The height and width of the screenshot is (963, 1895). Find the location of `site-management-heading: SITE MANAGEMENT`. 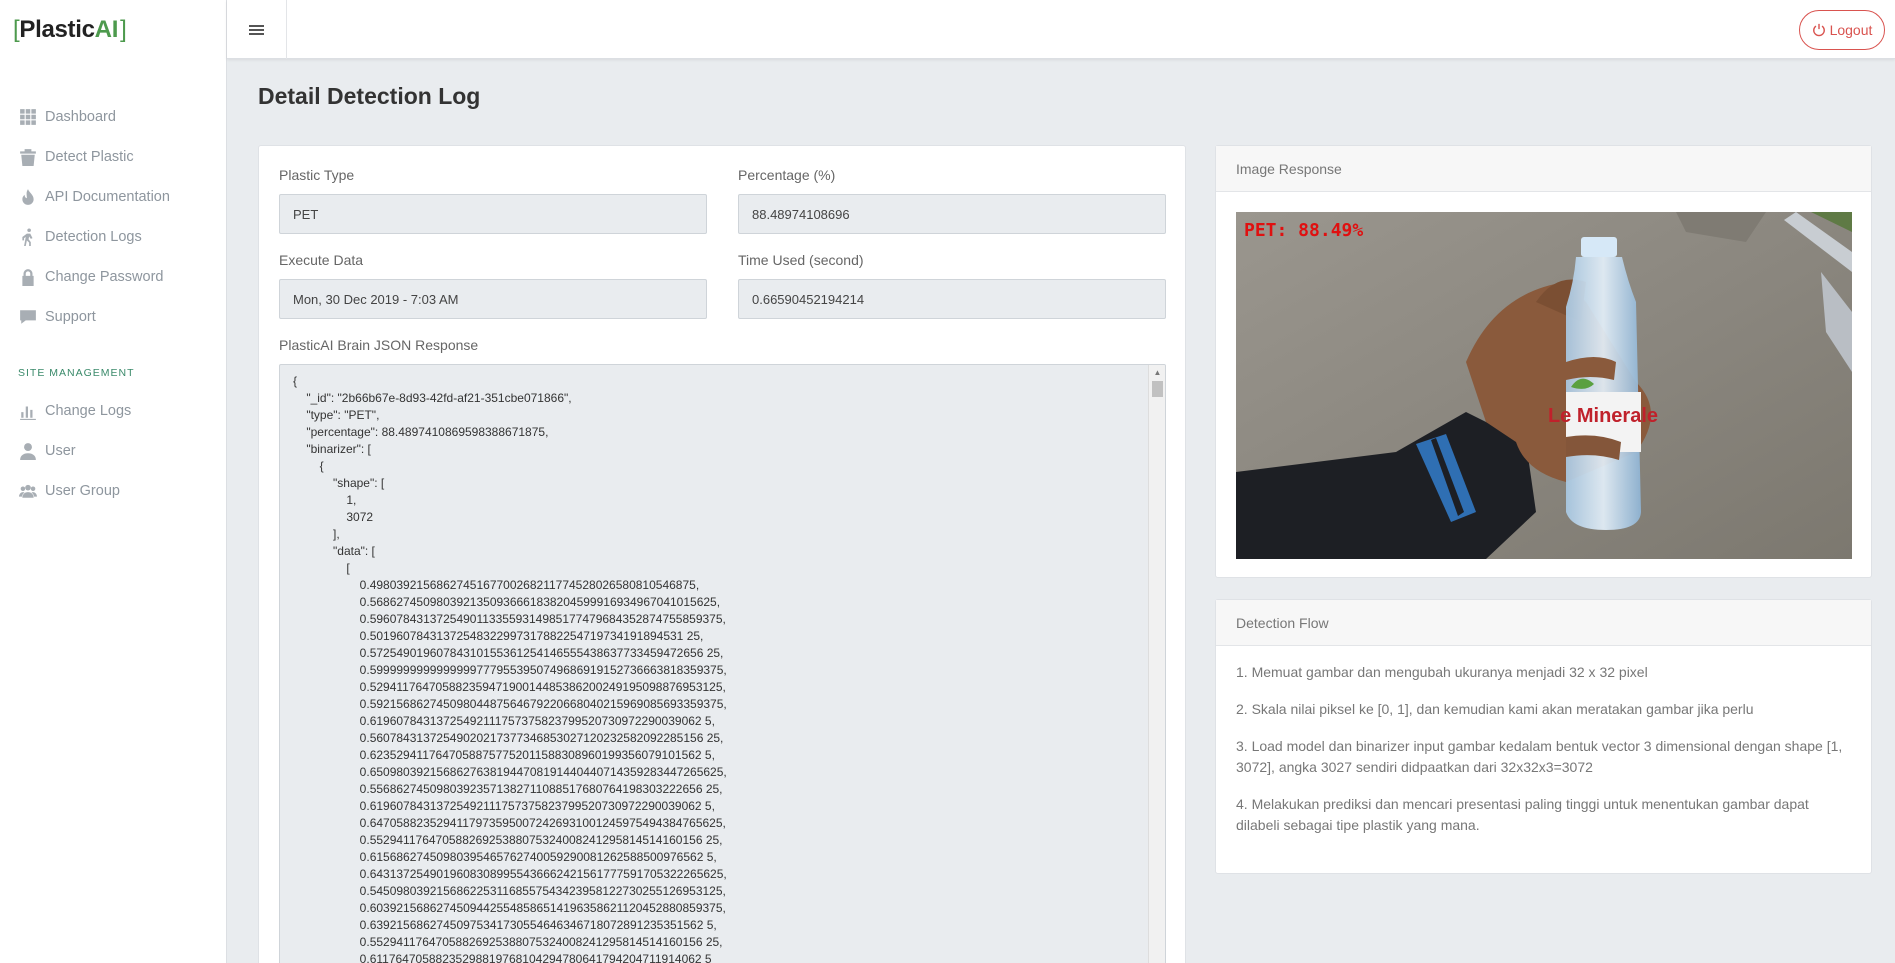

site-management-heading: SITE MANAGEMENT is located at coordinates (76, 373).